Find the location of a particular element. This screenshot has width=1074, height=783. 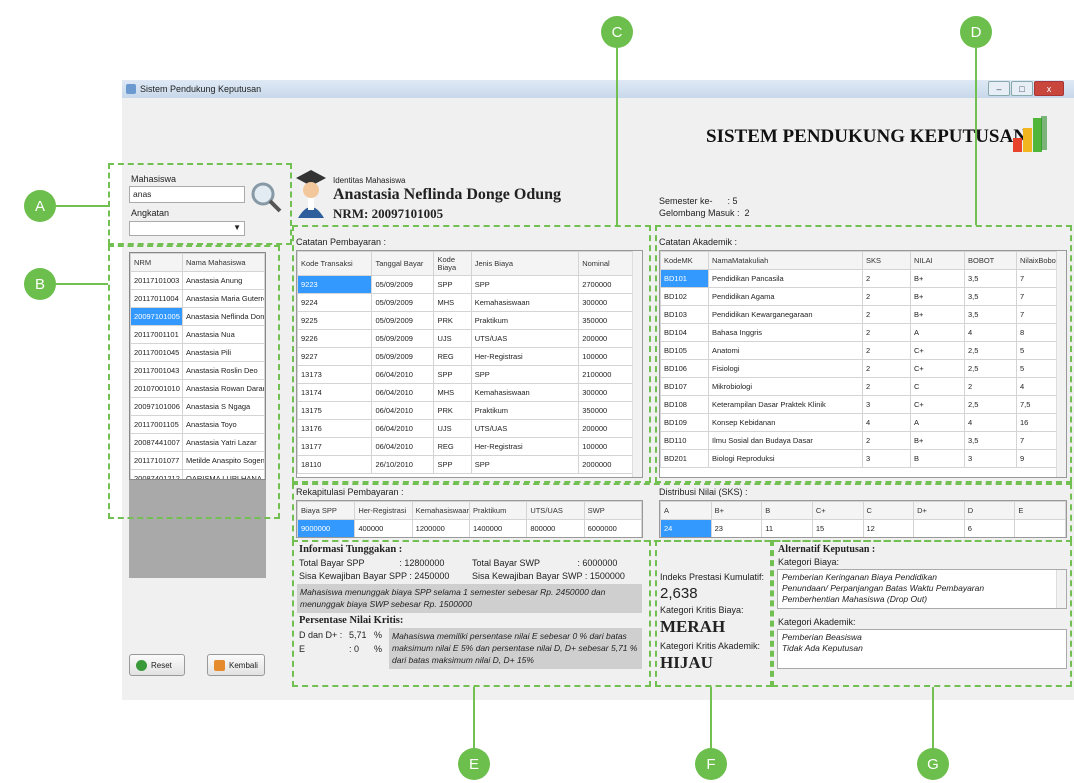

reset-label: Reset is located at coordinates (161, 665).